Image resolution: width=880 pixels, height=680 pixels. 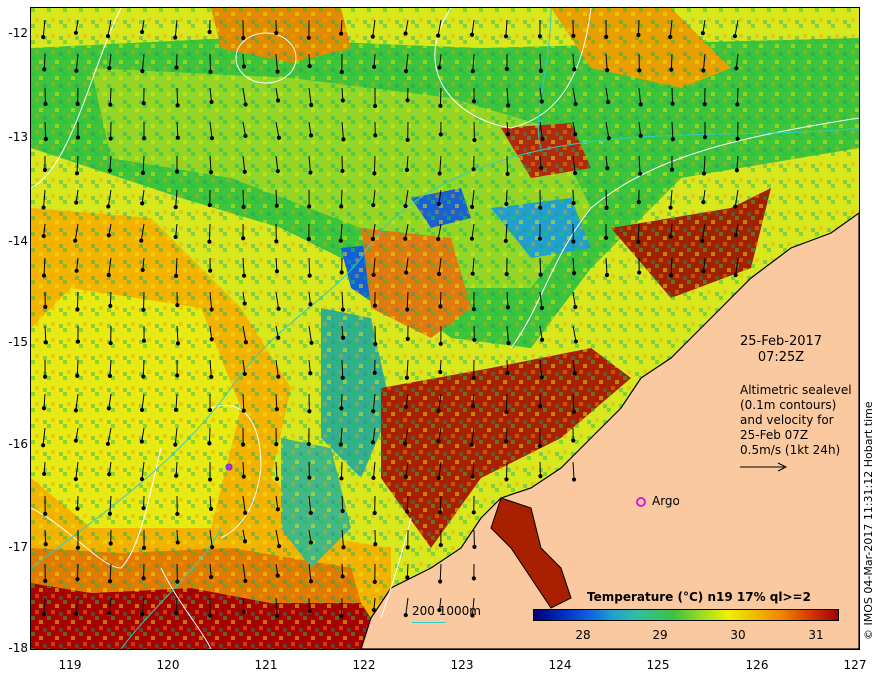 I want to click on date-annotation: 25-Feb-2017 07:25Z, so click(x=781, y=350).